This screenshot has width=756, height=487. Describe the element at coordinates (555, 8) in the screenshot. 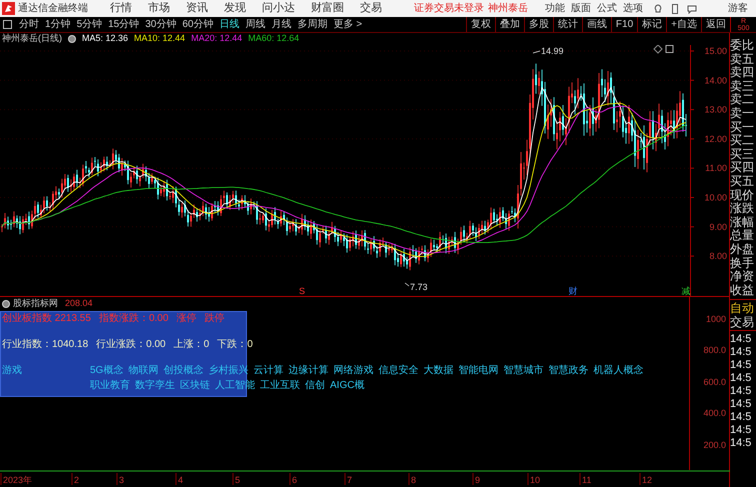

I see `menu-item: 功能` at that location.